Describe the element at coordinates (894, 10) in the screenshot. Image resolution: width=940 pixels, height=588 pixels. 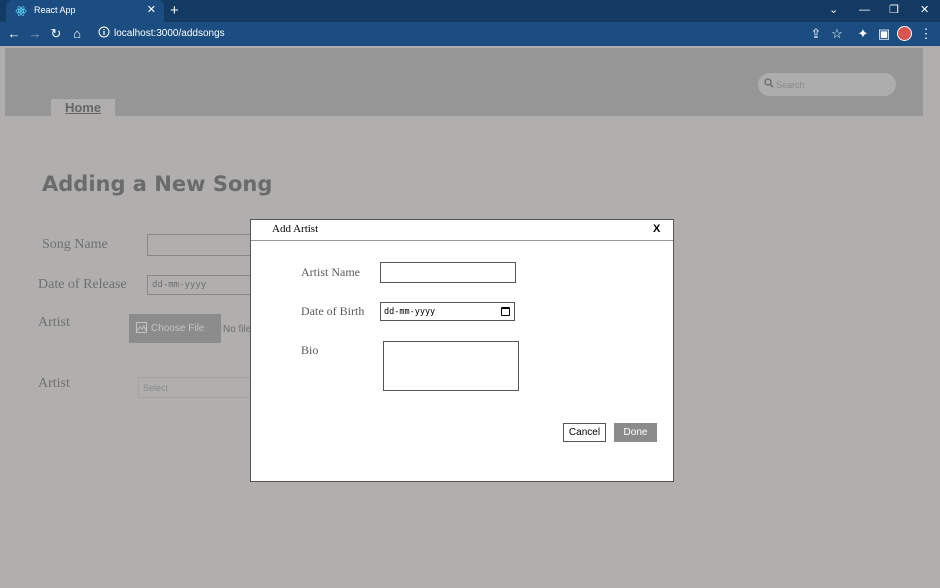
I see `restore-icon: ❐` at that location.